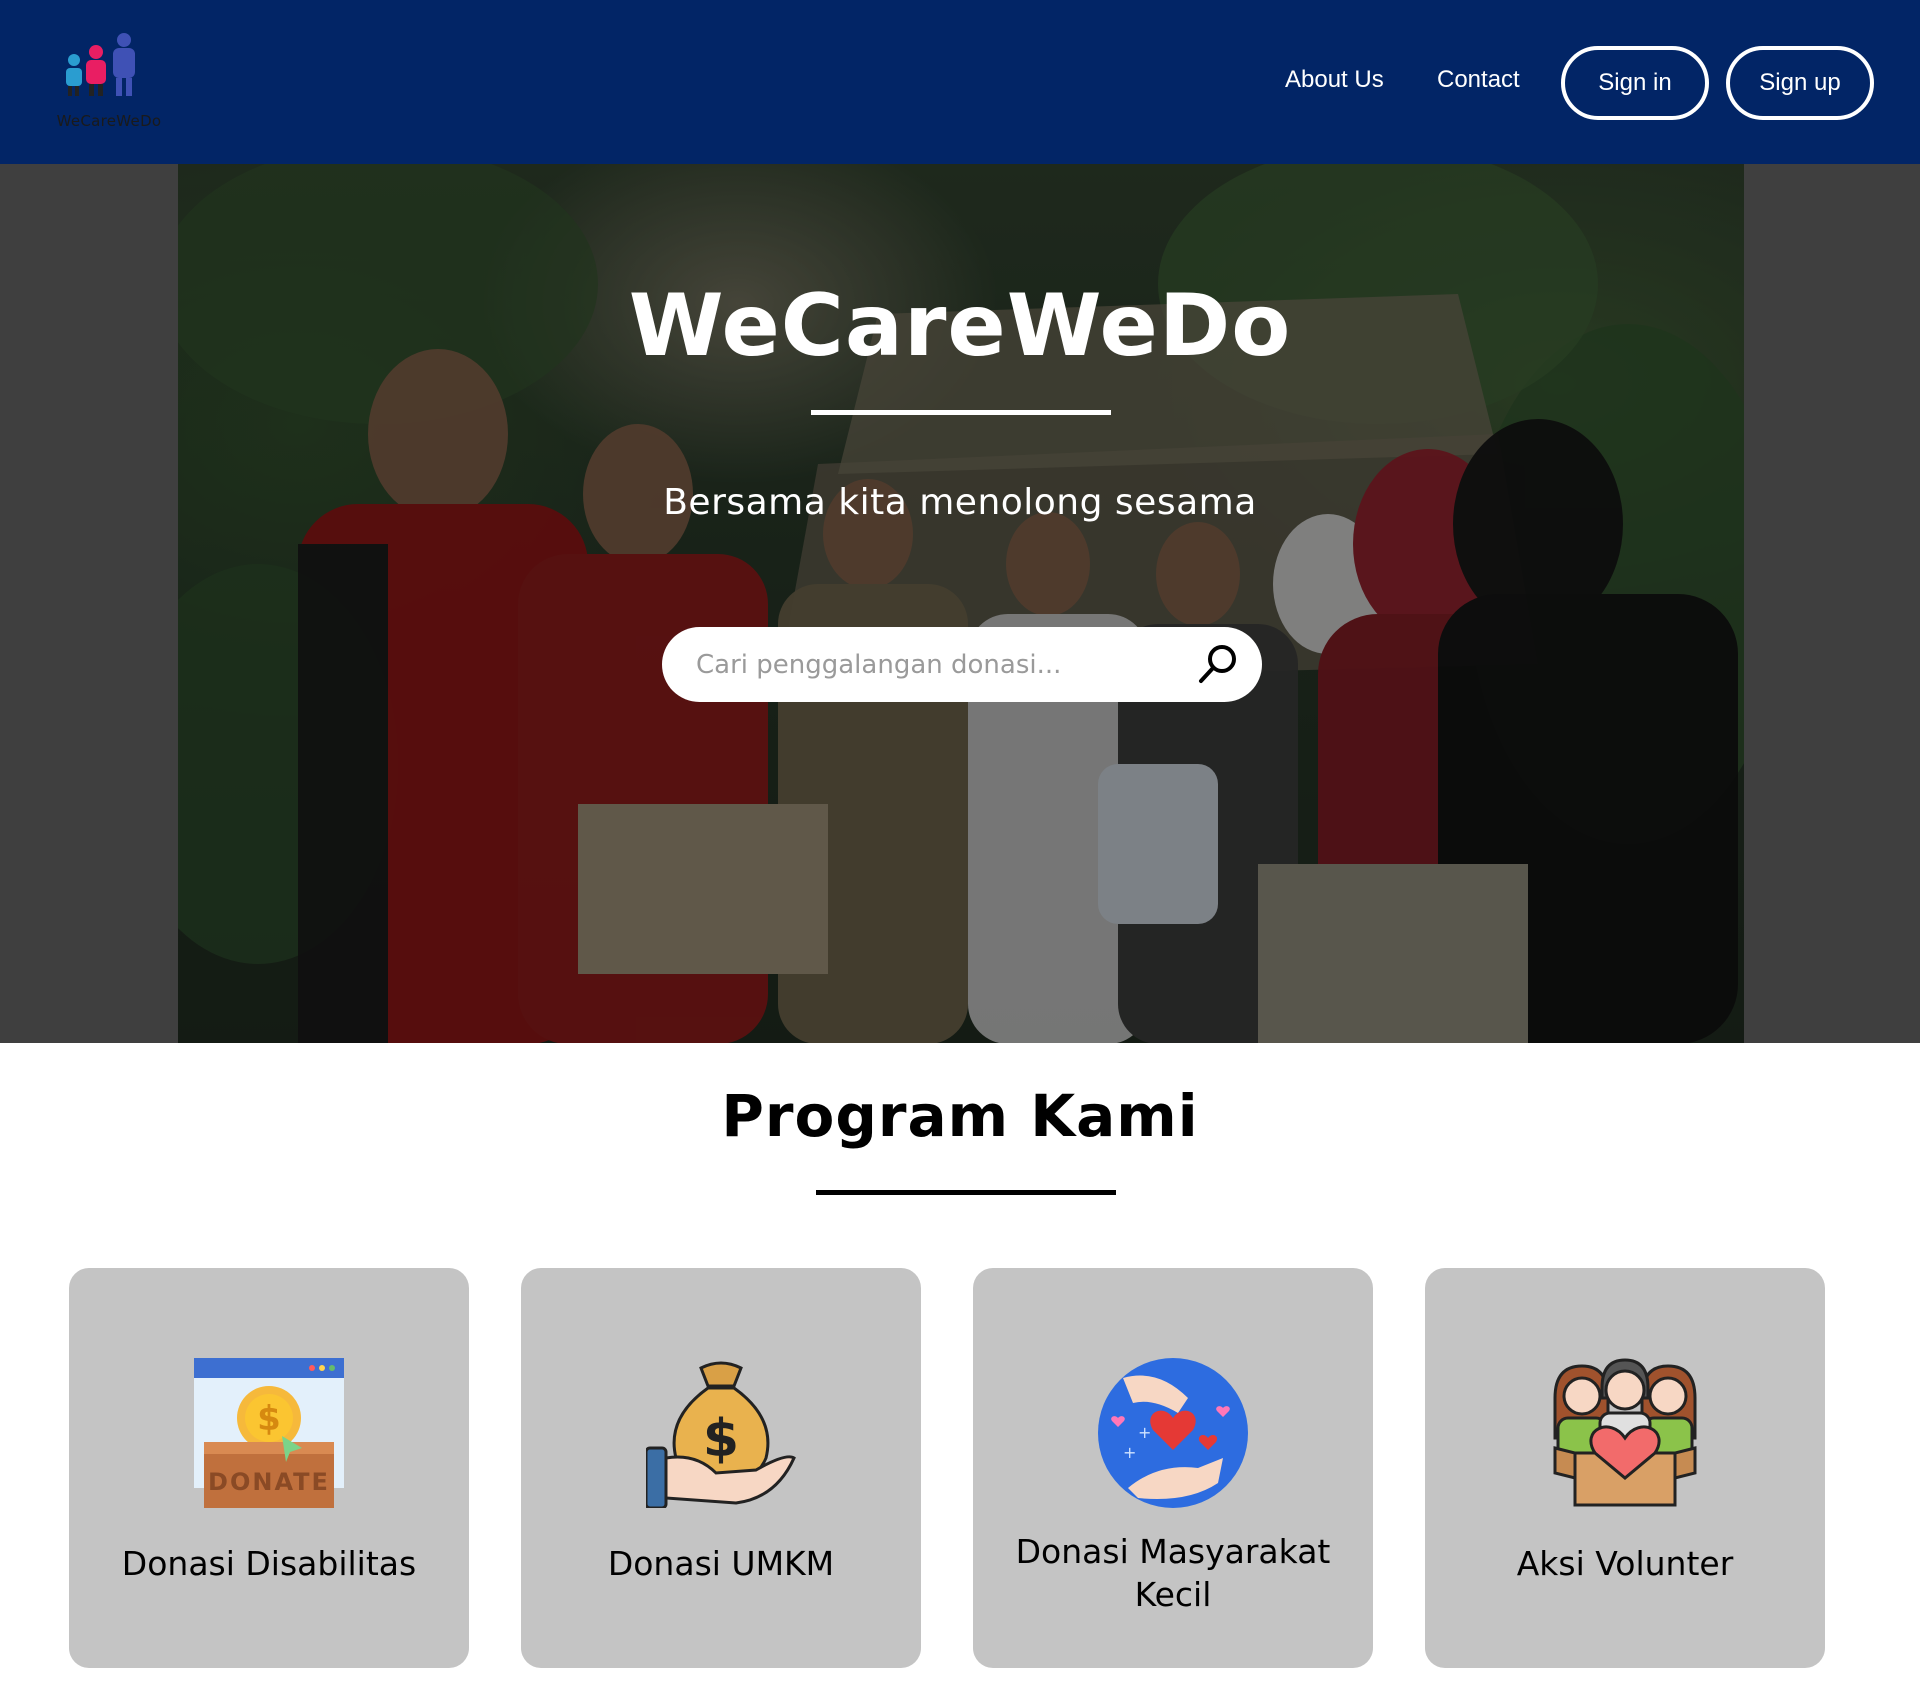 This screenshot has width=1920, height=1690. What do you see at coordinates (1800, 83) in the screenshot?
I see `sign-up-button: Sign up` at bounding box center [1800, 83].